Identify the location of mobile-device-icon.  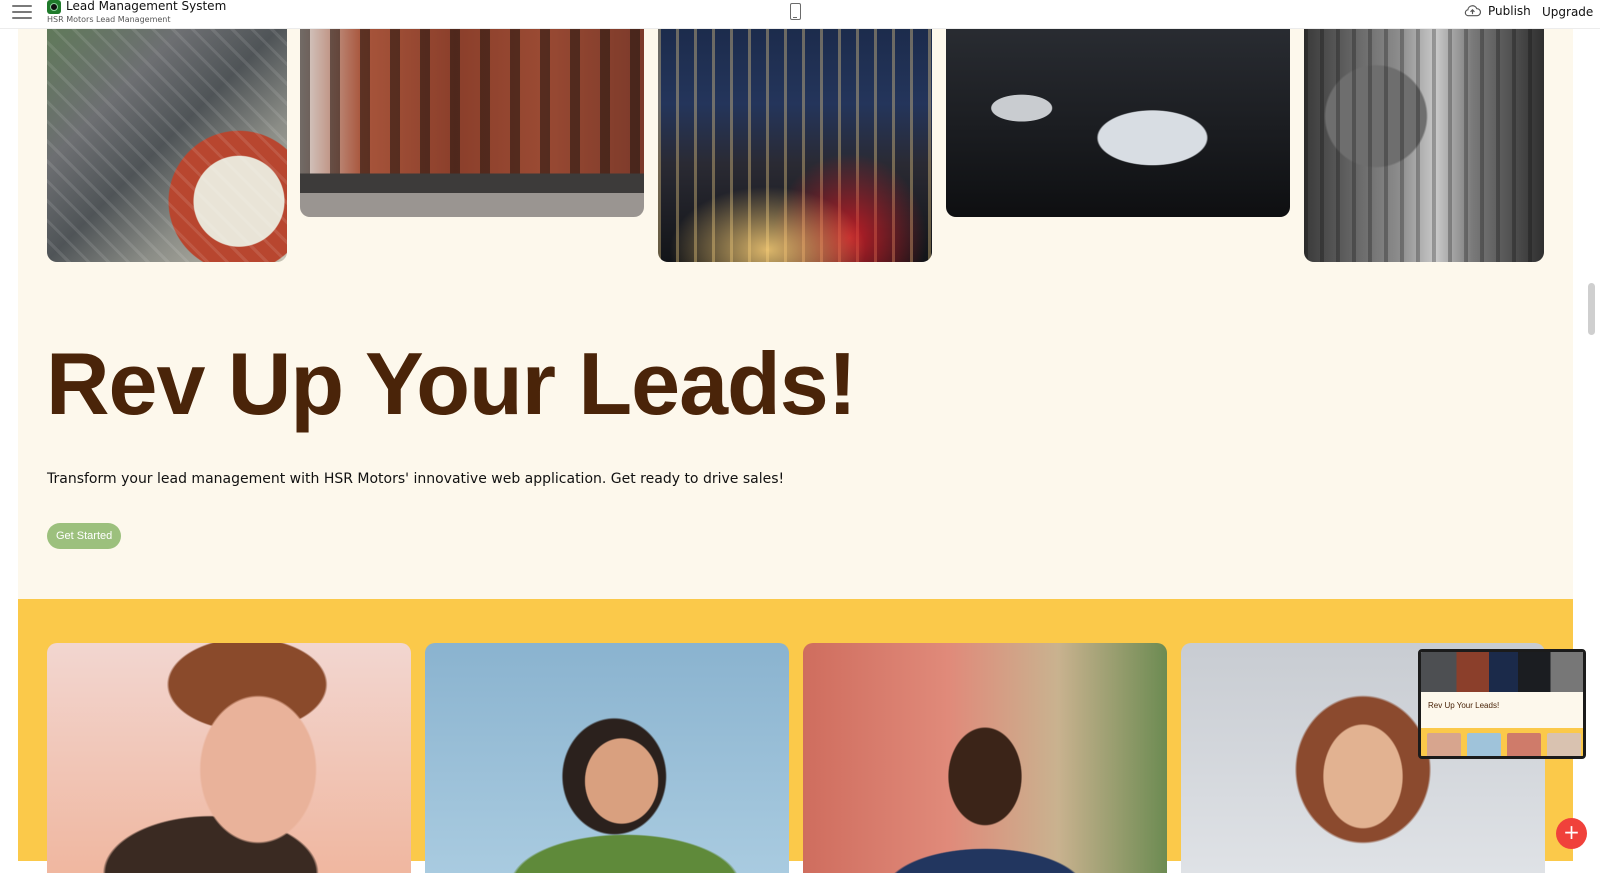
(795, 11).